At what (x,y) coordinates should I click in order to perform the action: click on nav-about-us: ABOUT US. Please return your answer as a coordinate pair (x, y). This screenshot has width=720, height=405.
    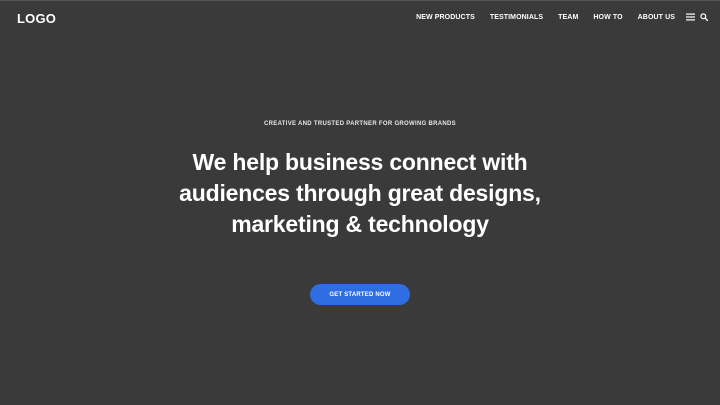
    Looking at the image, I should click on (656, 17).